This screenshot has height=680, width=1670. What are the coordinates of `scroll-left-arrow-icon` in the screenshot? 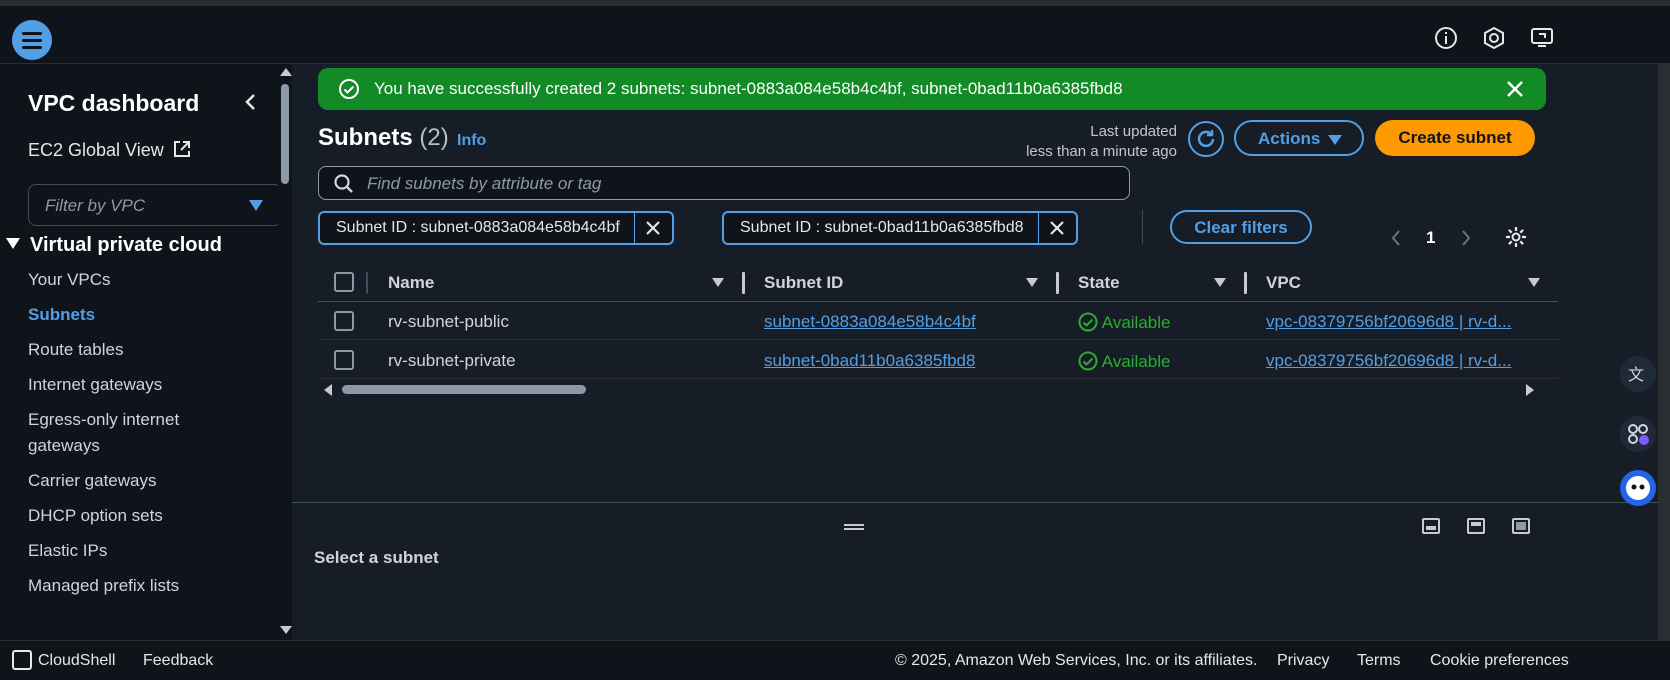 It's located at (328, 390).